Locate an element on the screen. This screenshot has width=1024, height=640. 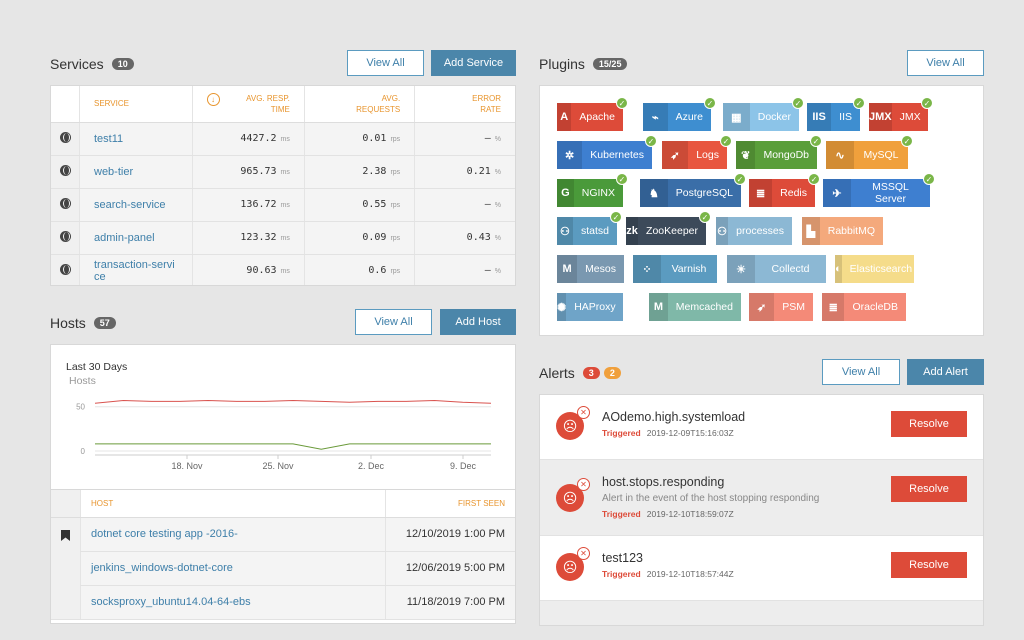
services-col-requests: AVG. REQUESTS is located at coordinates (359, 104).